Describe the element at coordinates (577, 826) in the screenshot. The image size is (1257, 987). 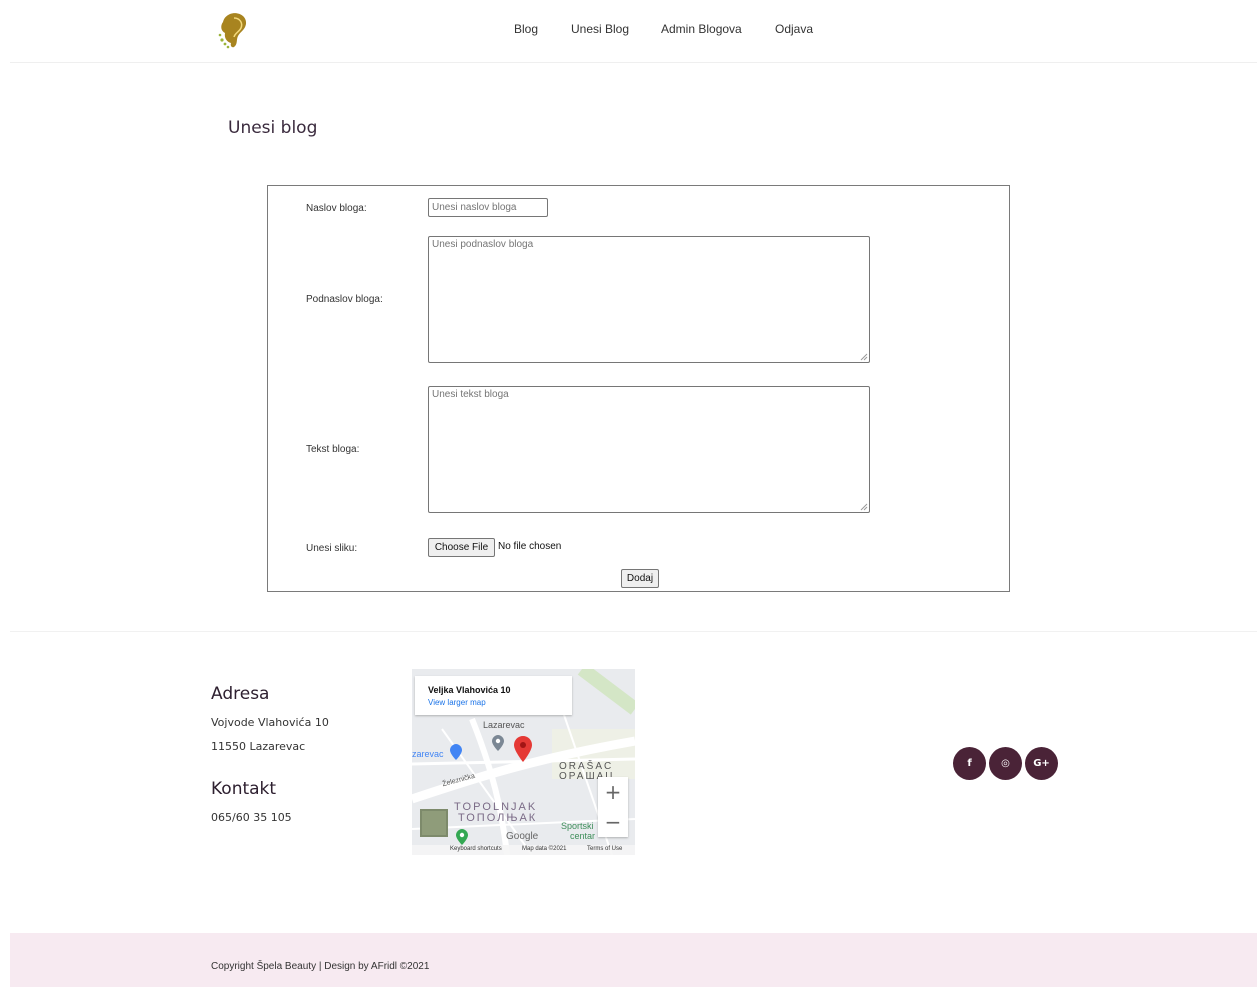
I see `map-label-sportski: Sportski` at that location.